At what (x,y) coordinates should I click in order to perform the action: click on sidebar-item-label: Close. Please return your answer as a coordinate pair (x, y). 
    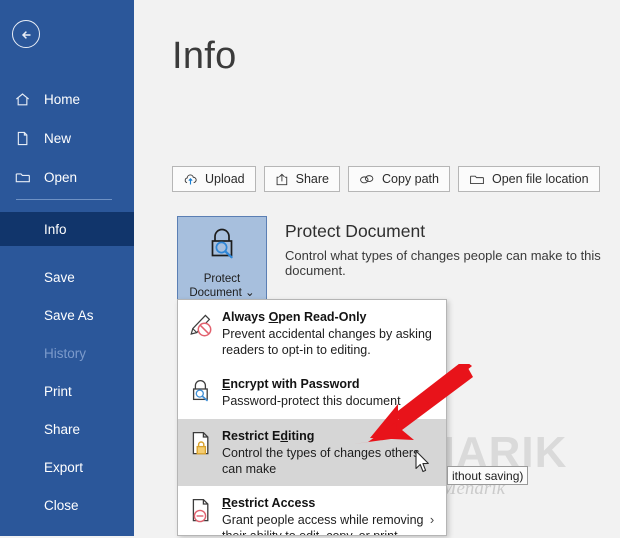
    Looking at the image, I should click on (61, 505).